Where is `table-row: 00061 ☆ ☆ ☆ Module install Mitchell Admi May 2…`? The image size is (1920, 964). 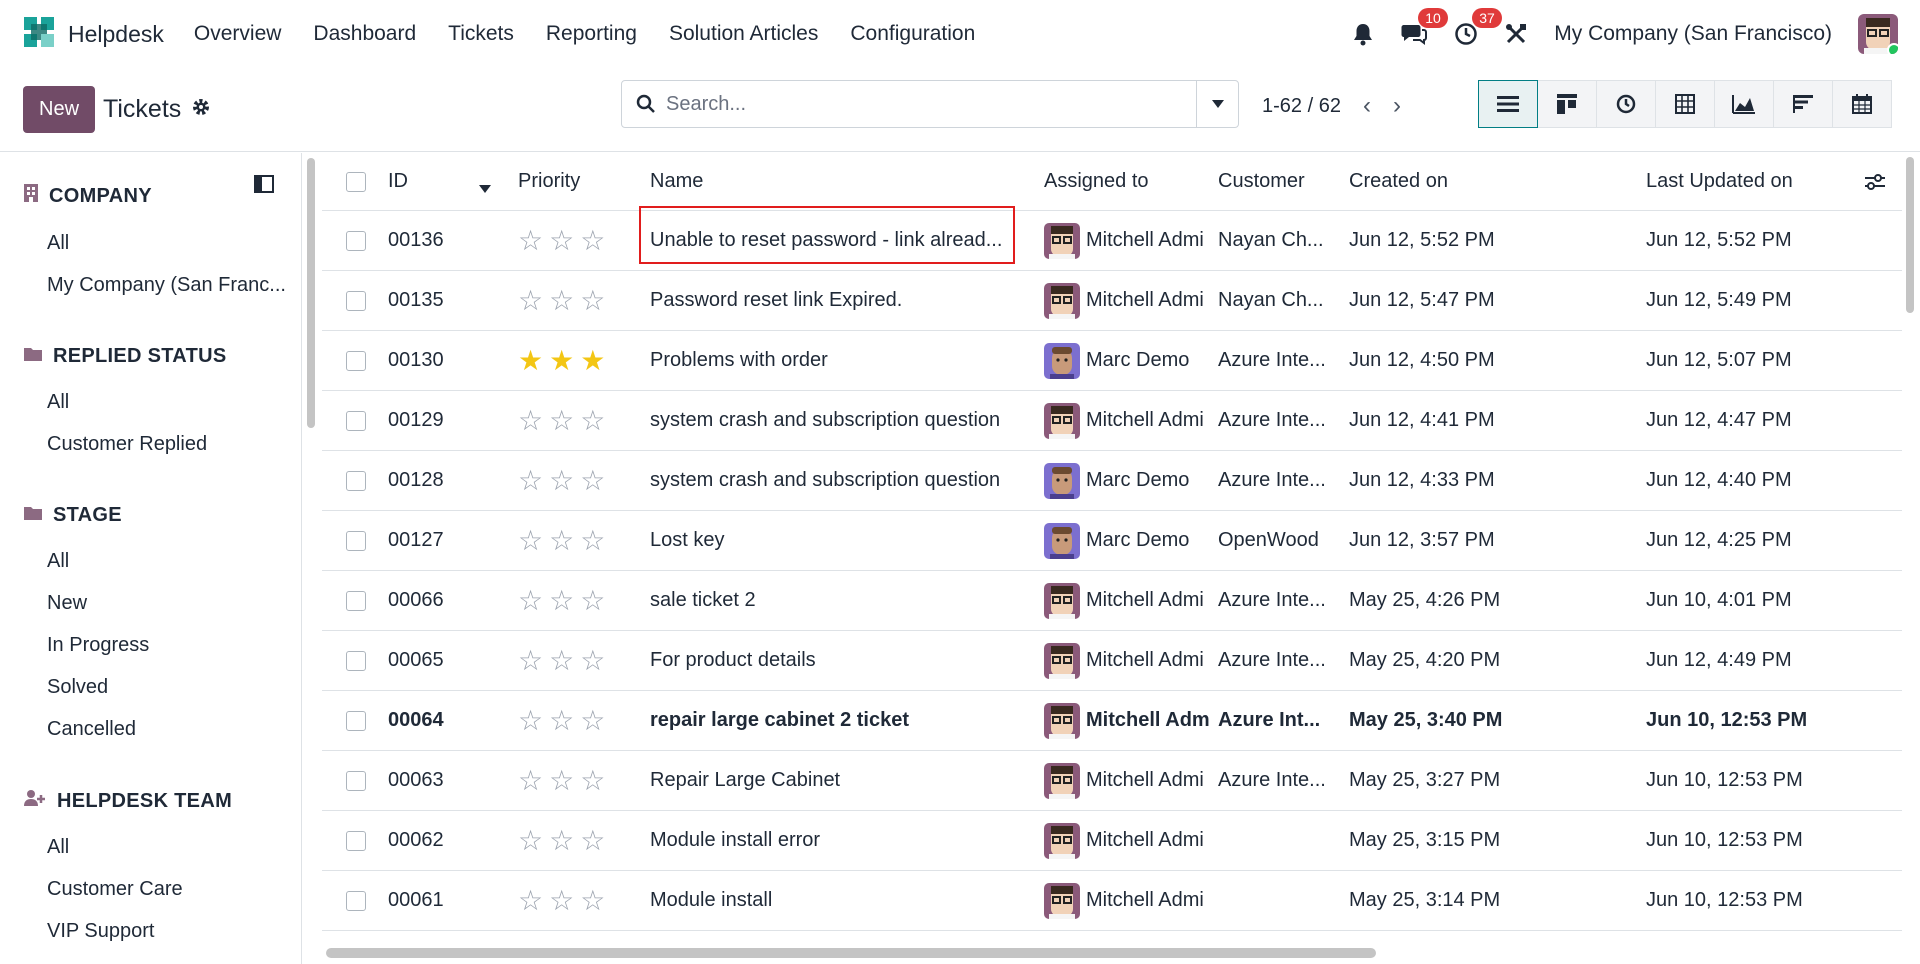
table-row: 00061 ☆ ☆ ☆ Module install Mitchell Admi May 2… is located at coordinates (1112, 901).